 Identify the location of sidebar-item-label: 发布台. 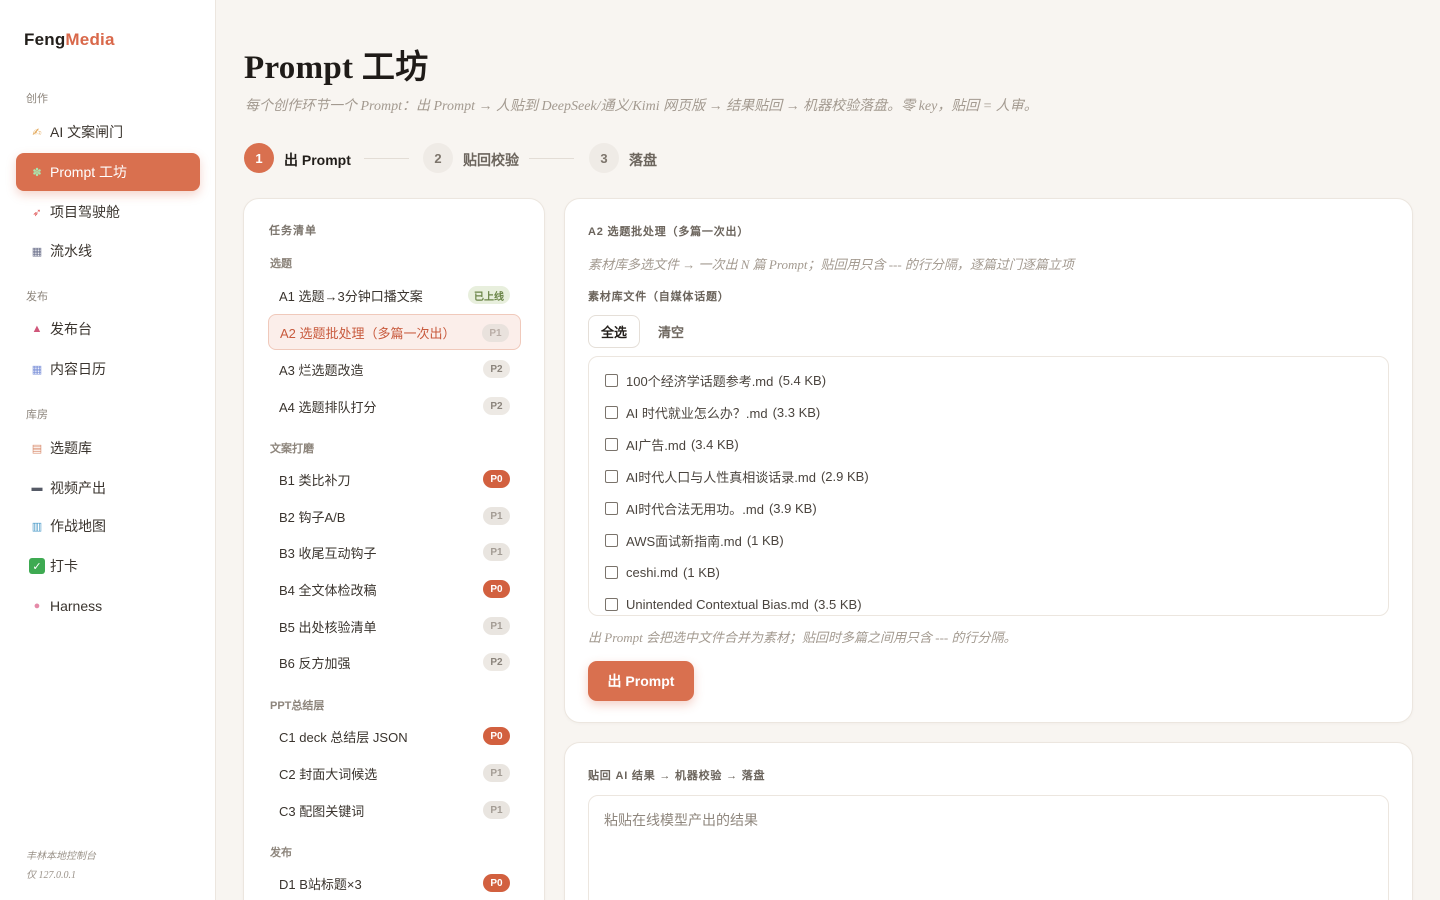
(71, 329).